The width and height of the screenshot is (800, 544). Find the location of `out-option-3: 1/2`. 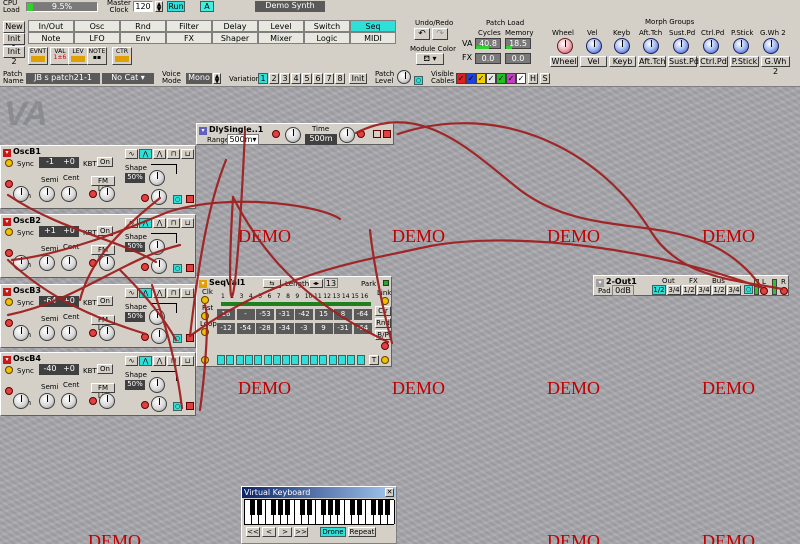

out-option-3: 1/2 is located at coordinates (689, 290).